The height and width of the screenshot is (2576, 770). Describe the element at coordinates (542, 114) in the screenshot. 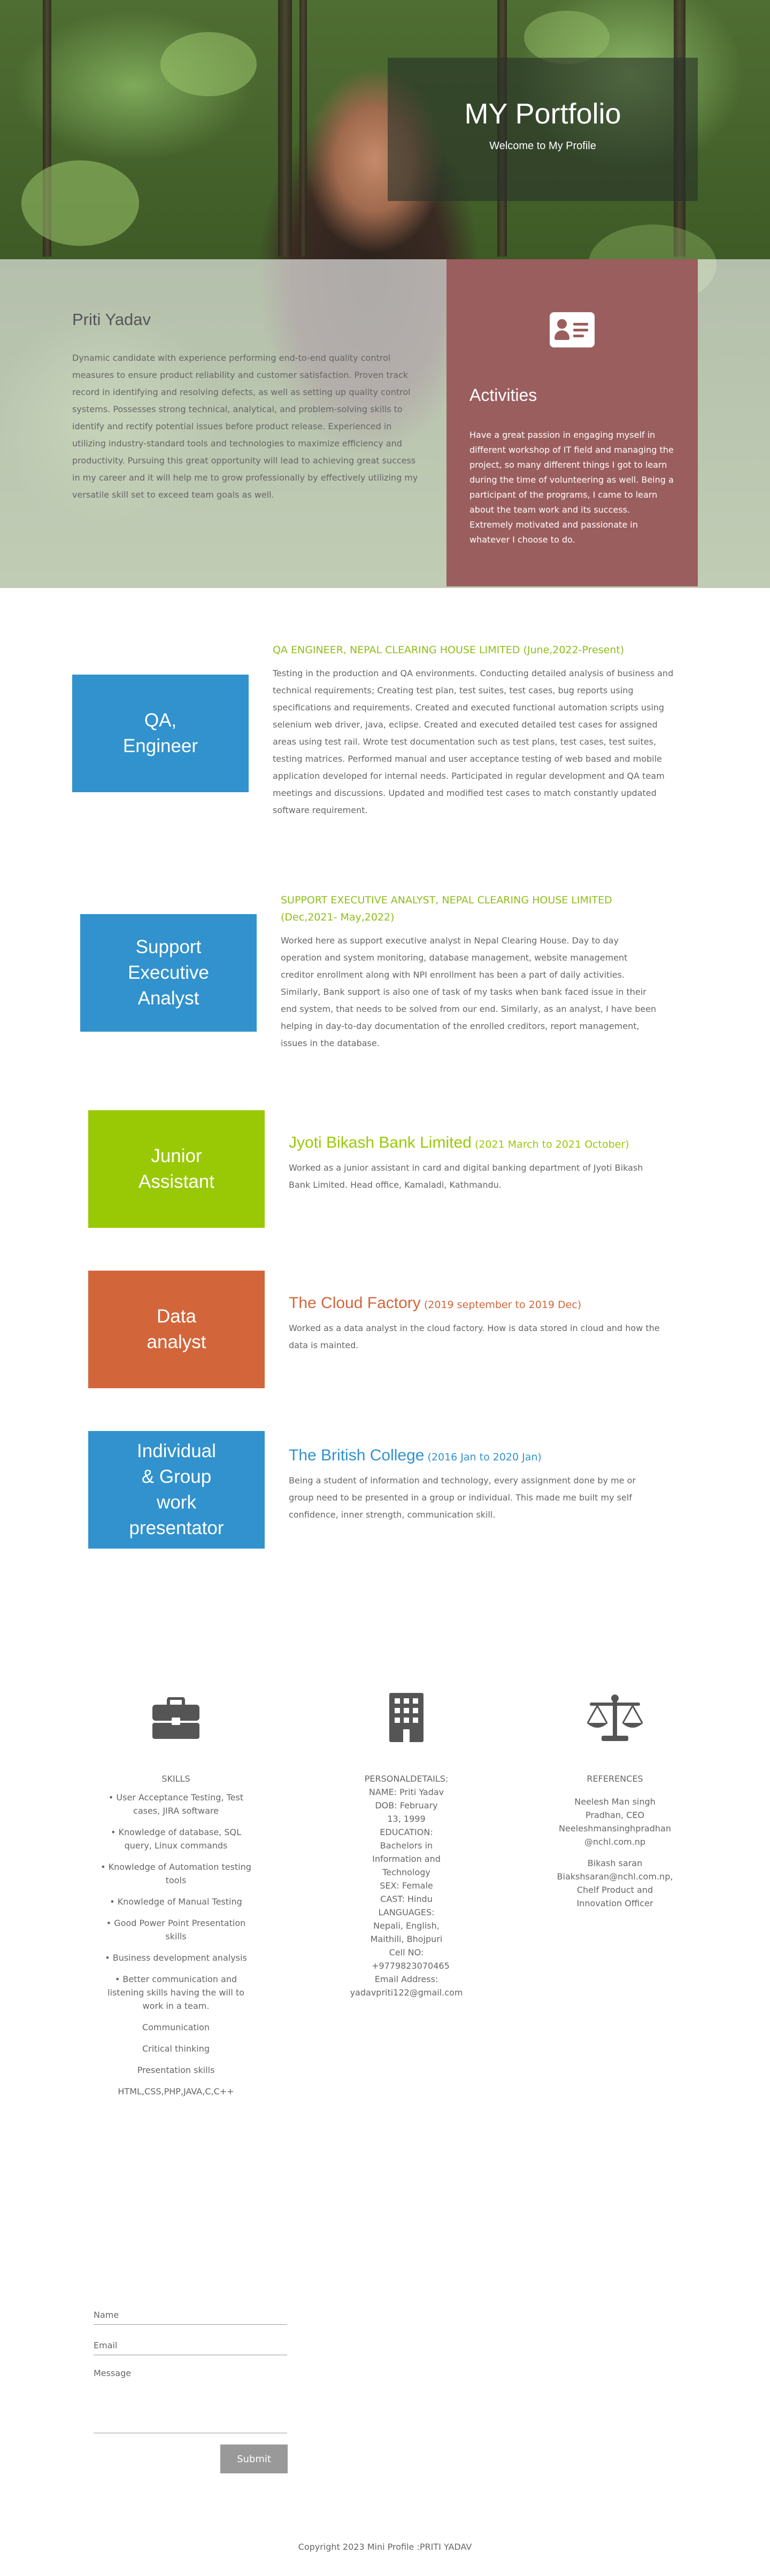

I see `page-title: MY Portfolio` at that location.